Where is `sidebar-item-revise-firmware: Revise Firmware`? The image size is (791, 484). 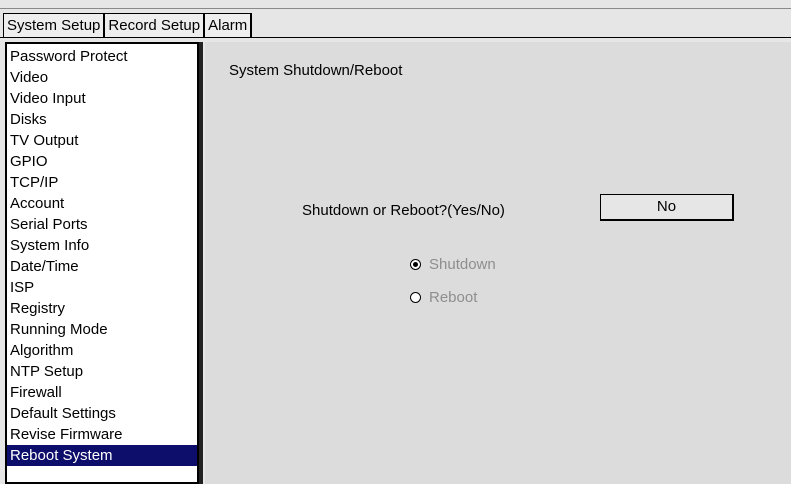 sidebar-item-revise-firmware: Revise Firmware is located at coordinates (102, 434).